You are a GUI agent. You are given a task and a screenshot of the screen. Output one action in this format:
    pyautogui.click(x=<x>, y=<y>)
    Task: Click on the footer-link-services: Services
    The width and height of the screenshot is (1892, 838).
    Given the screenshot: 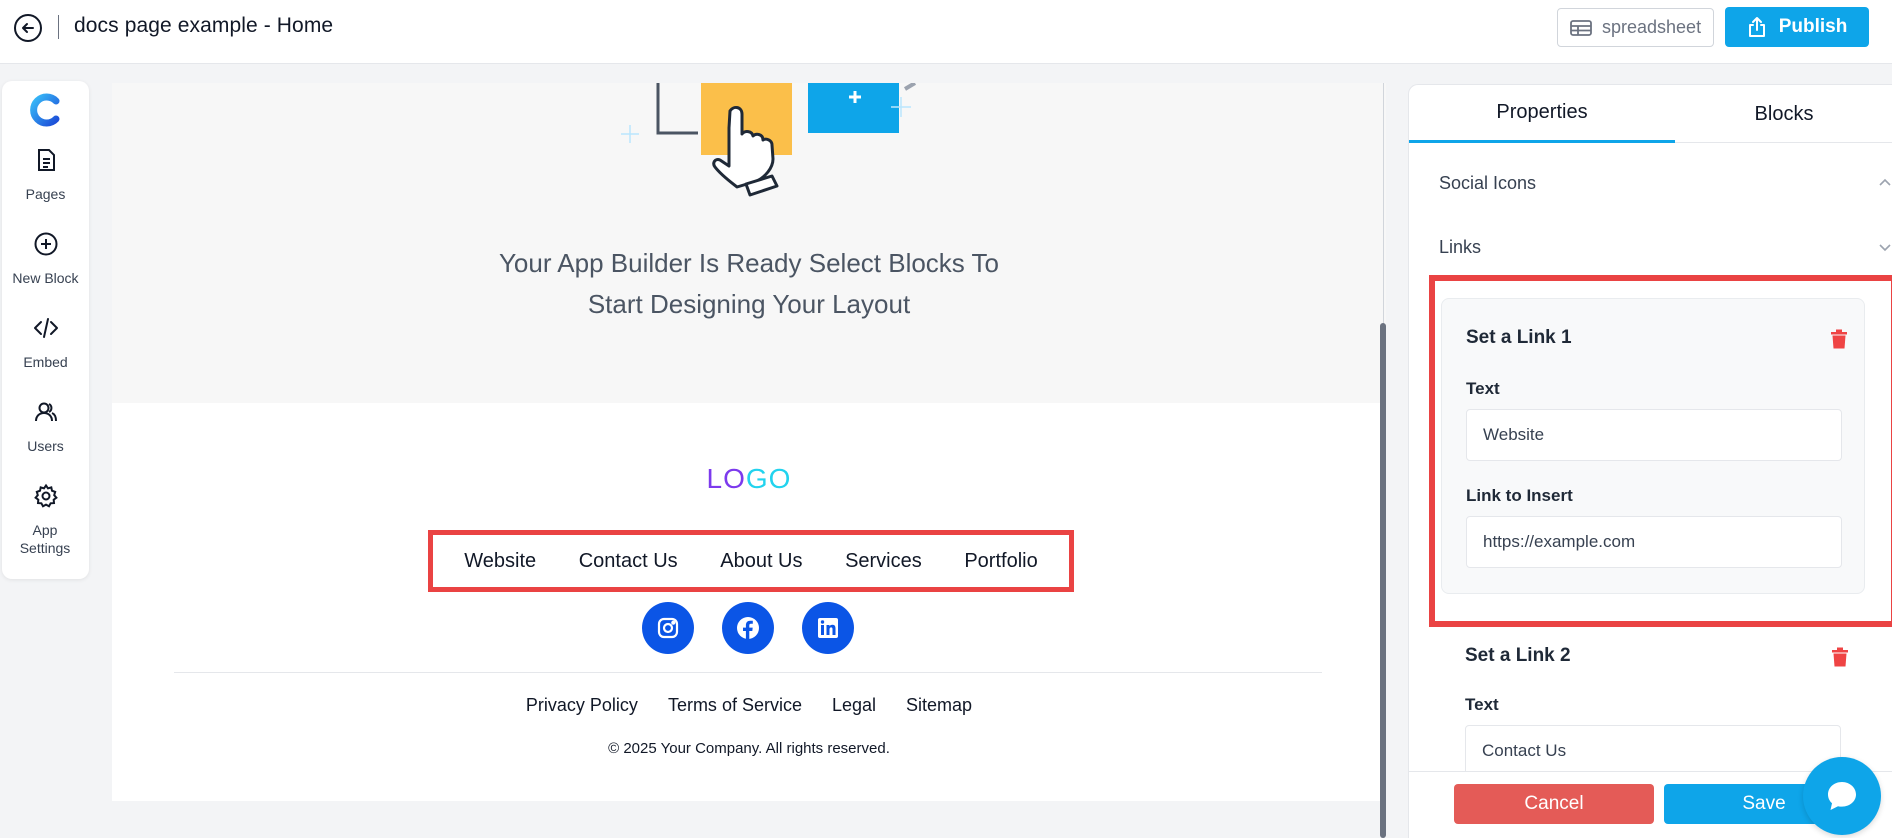 What is the action you would take?
    pyautogui.click(x=883, y=561)
    